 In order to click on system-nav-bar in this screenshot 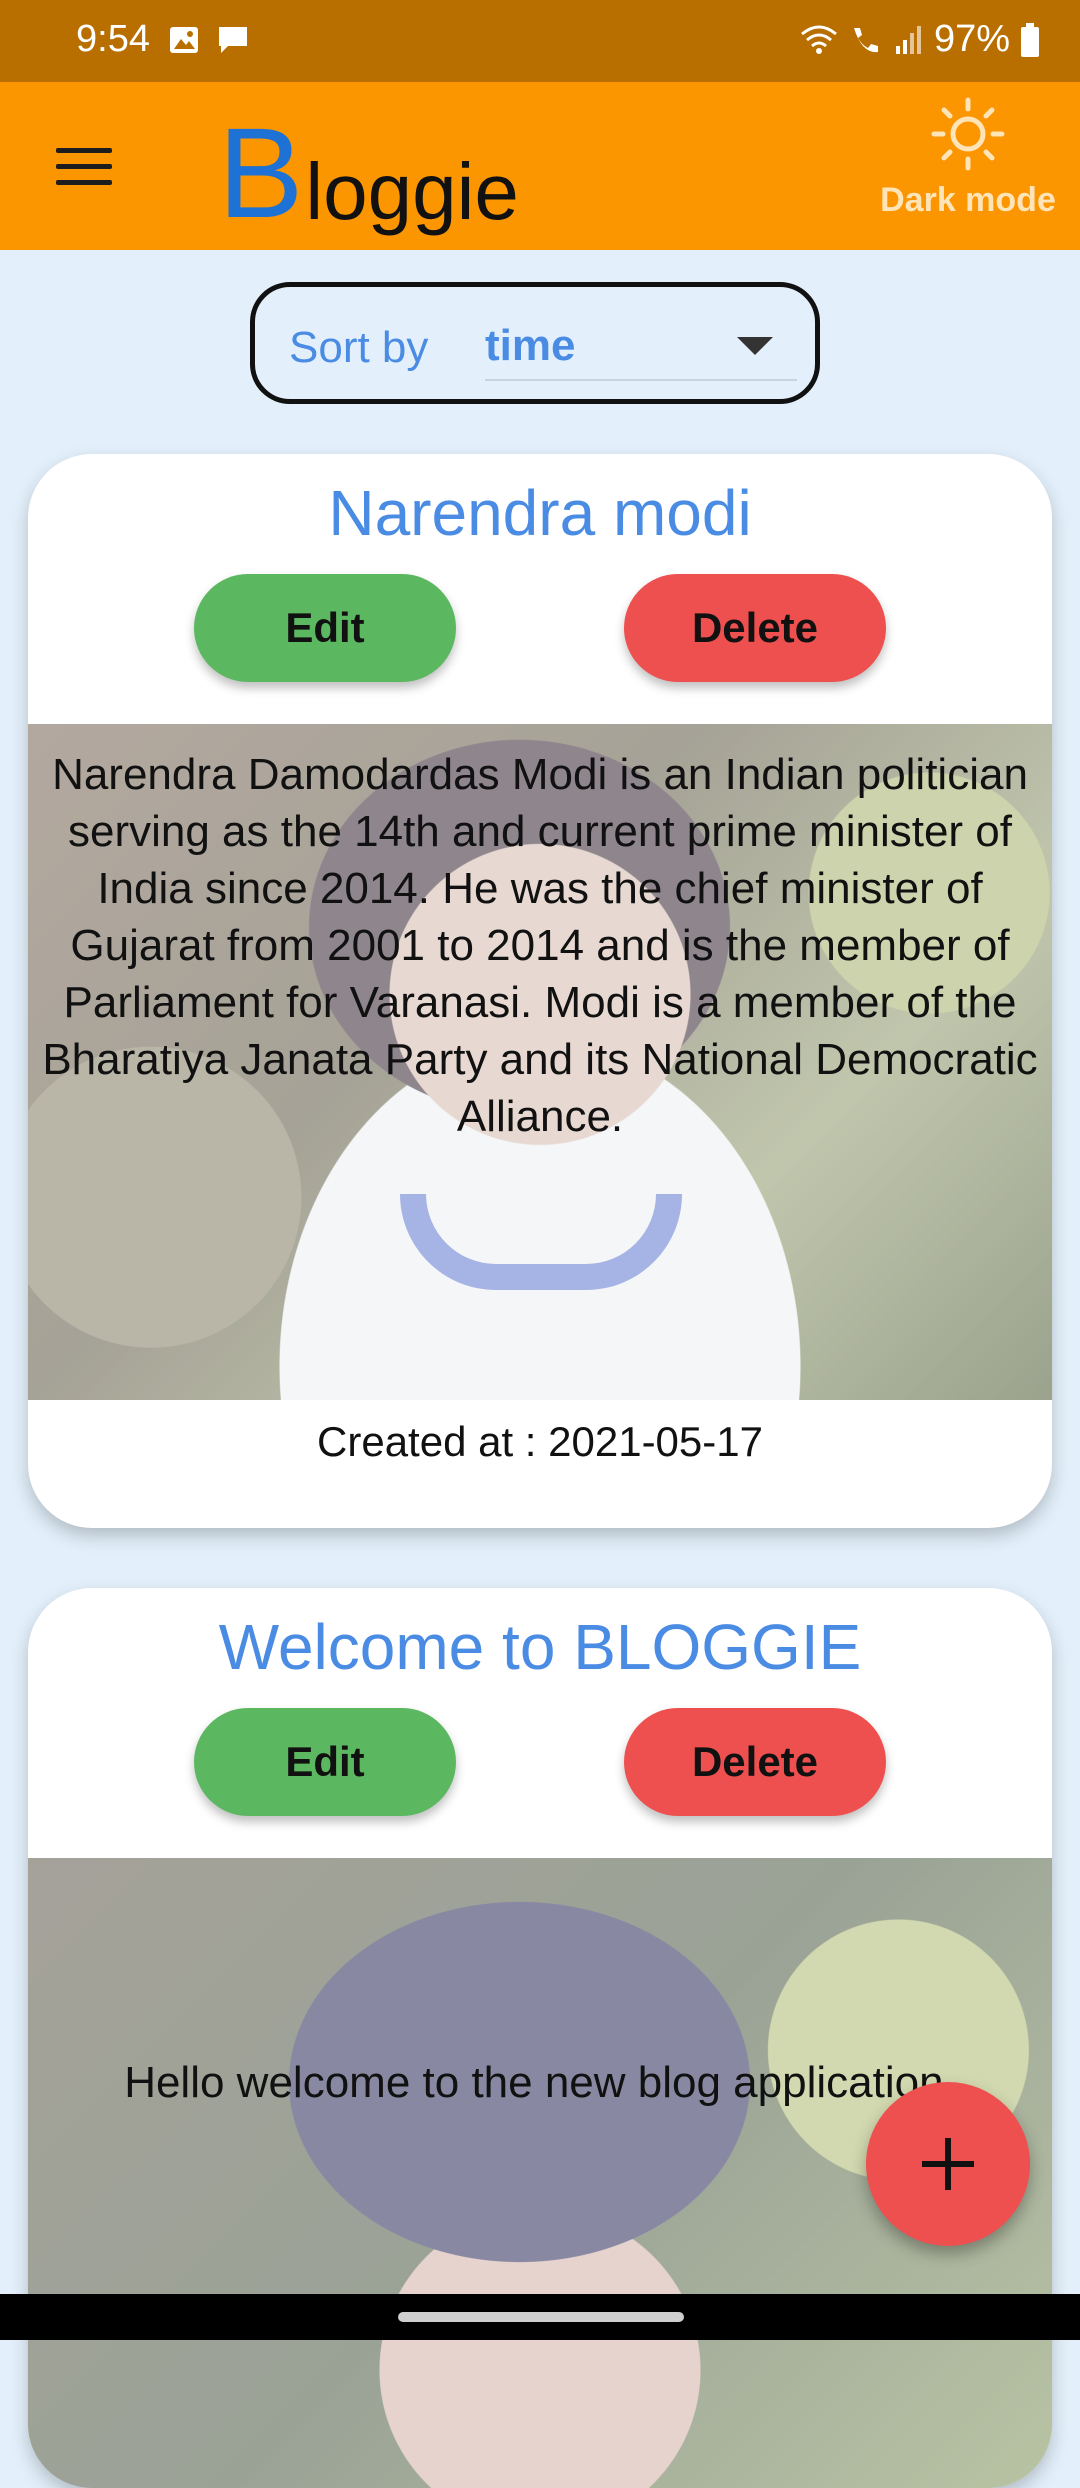, I will do `click(540, 2317)`.